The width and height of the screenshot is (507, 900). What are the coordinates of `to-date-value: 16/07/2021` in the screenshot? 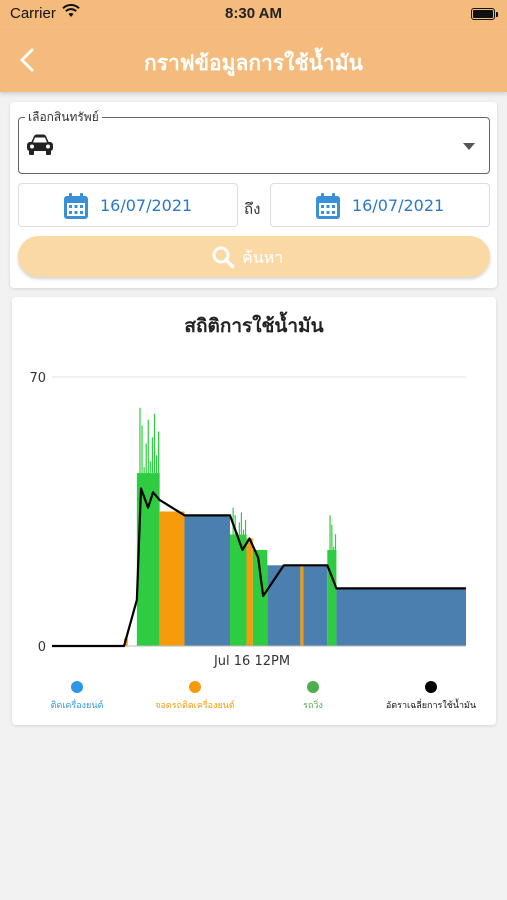 It's located at (398, 205).